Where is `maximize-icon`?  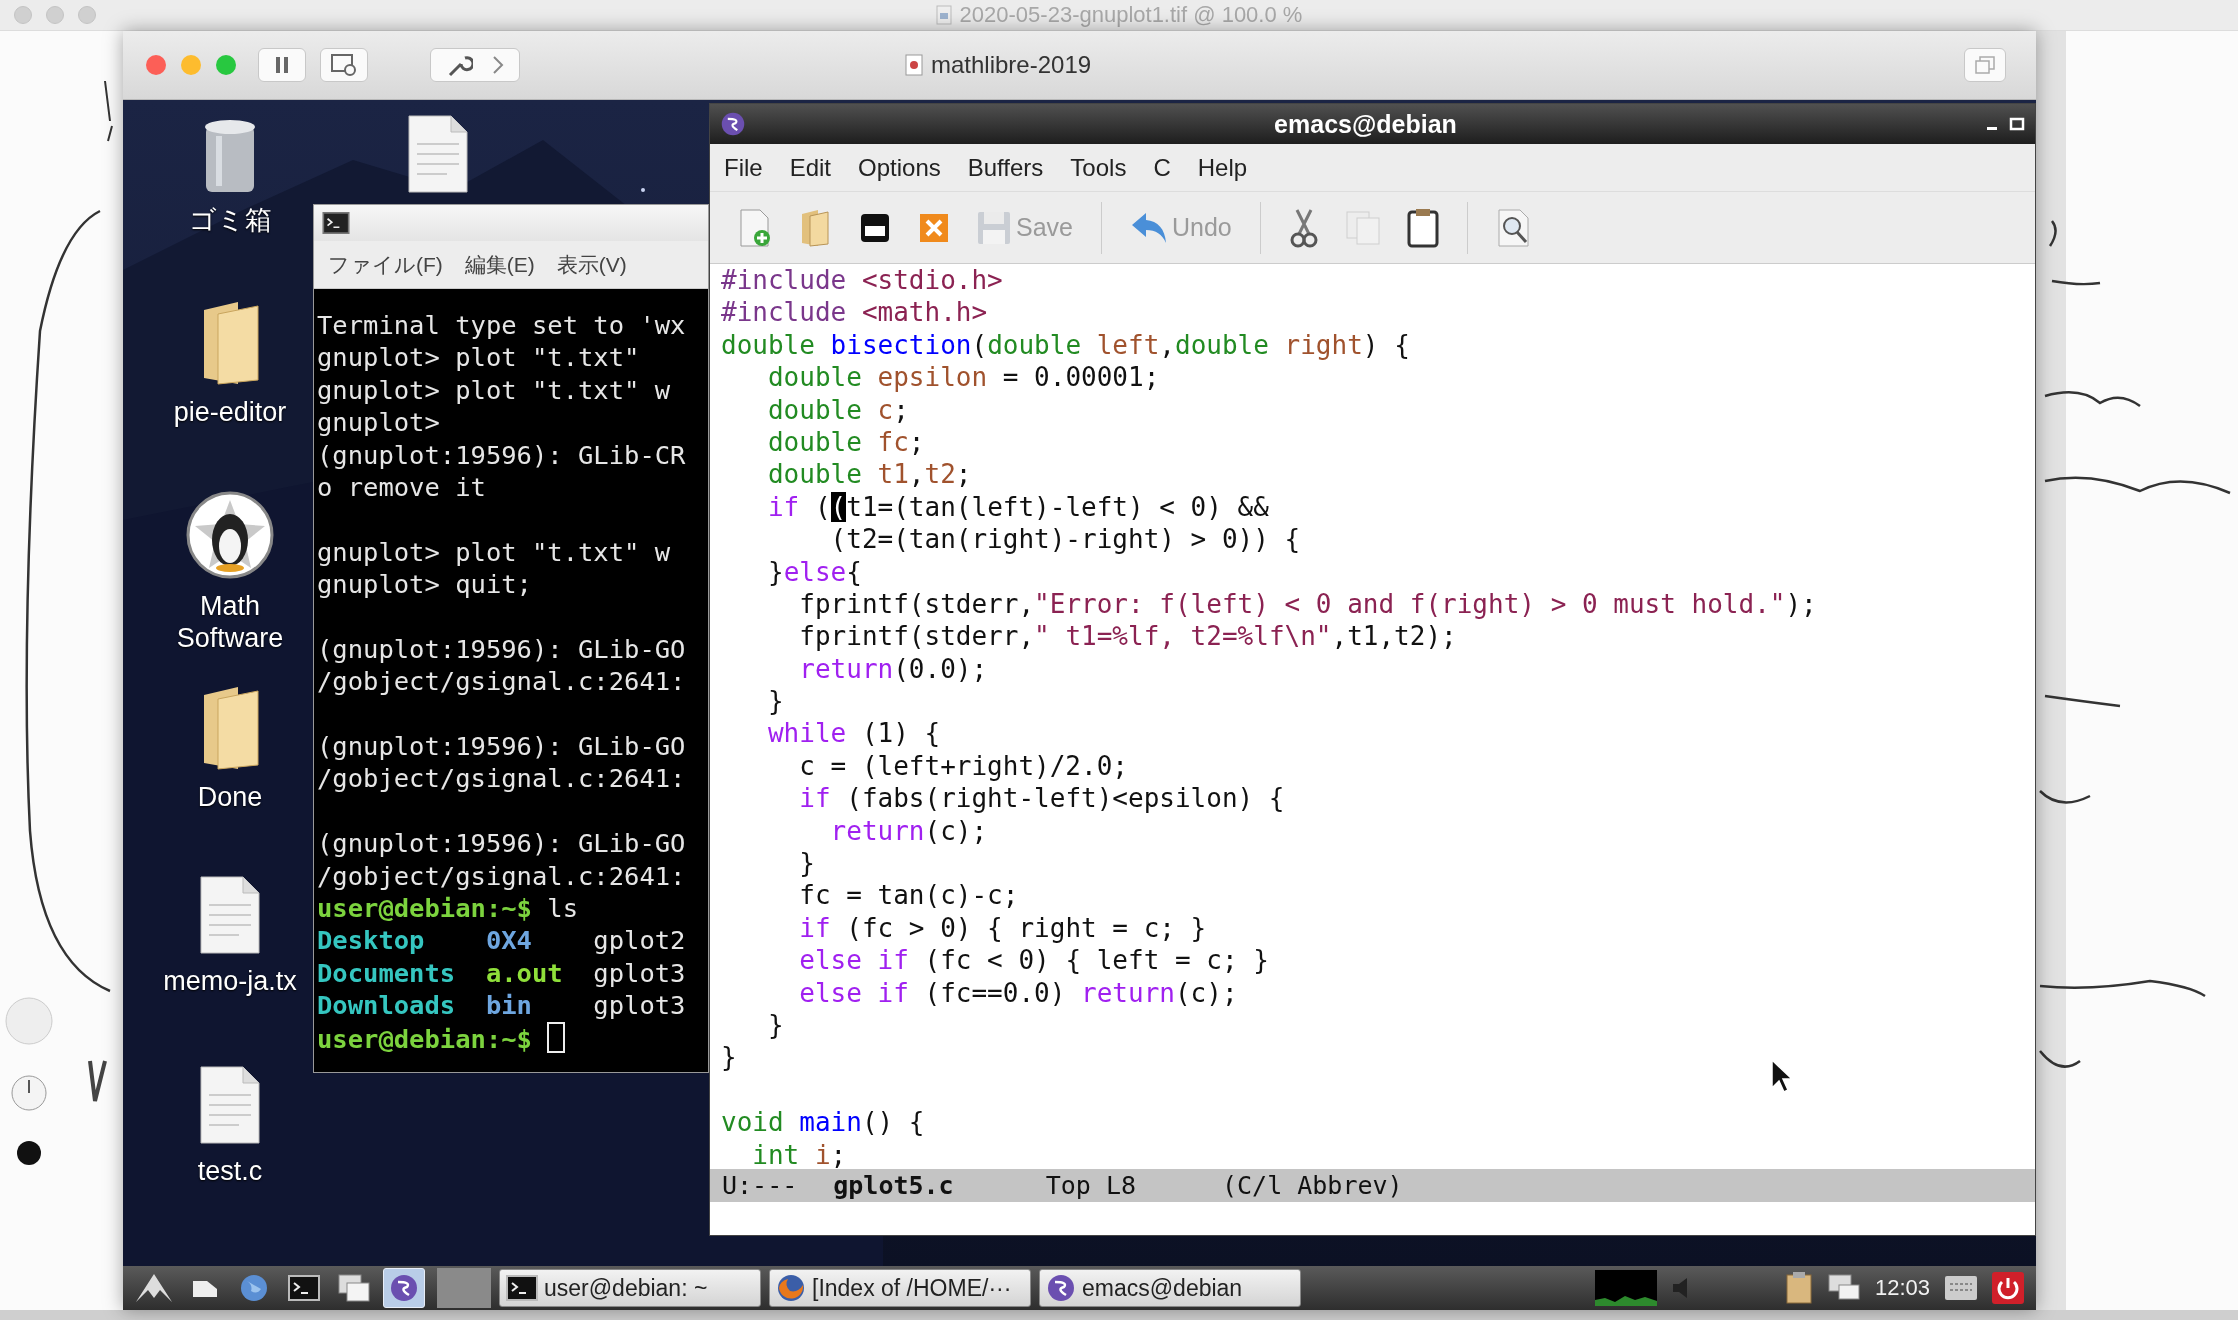 maximize-icon is located at coordinates (2017, 124).